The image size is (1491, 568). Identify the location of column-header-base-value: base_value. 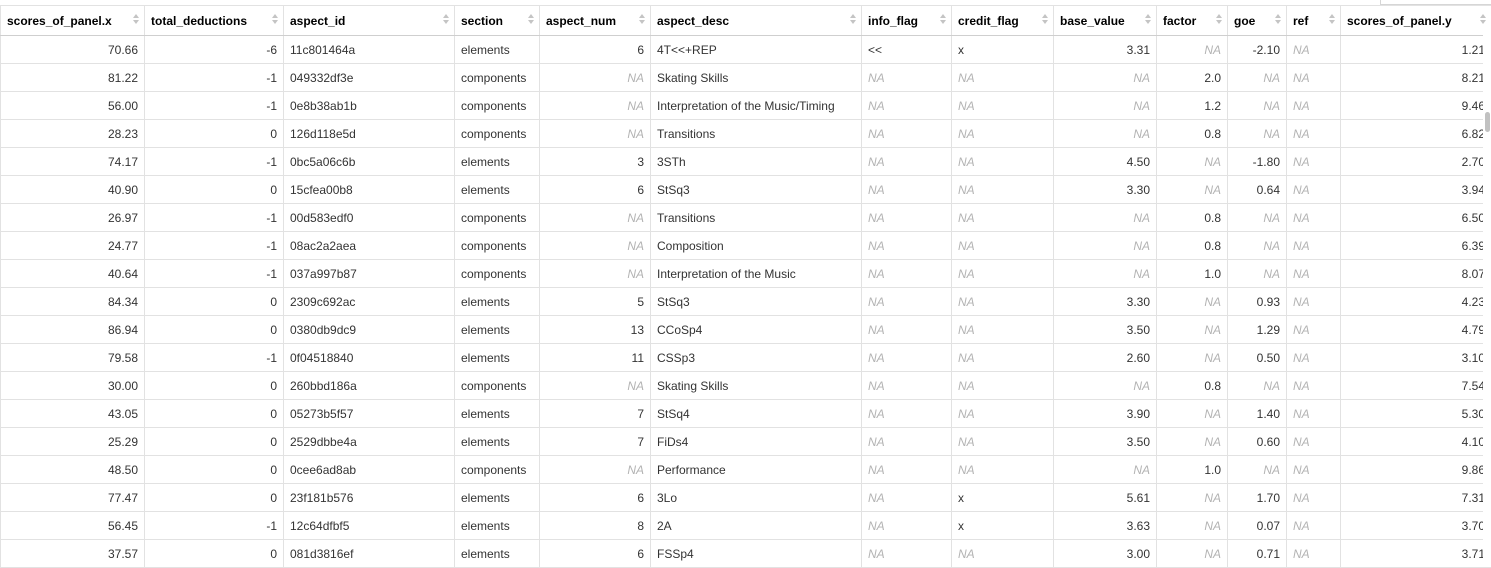
(1105, 21).